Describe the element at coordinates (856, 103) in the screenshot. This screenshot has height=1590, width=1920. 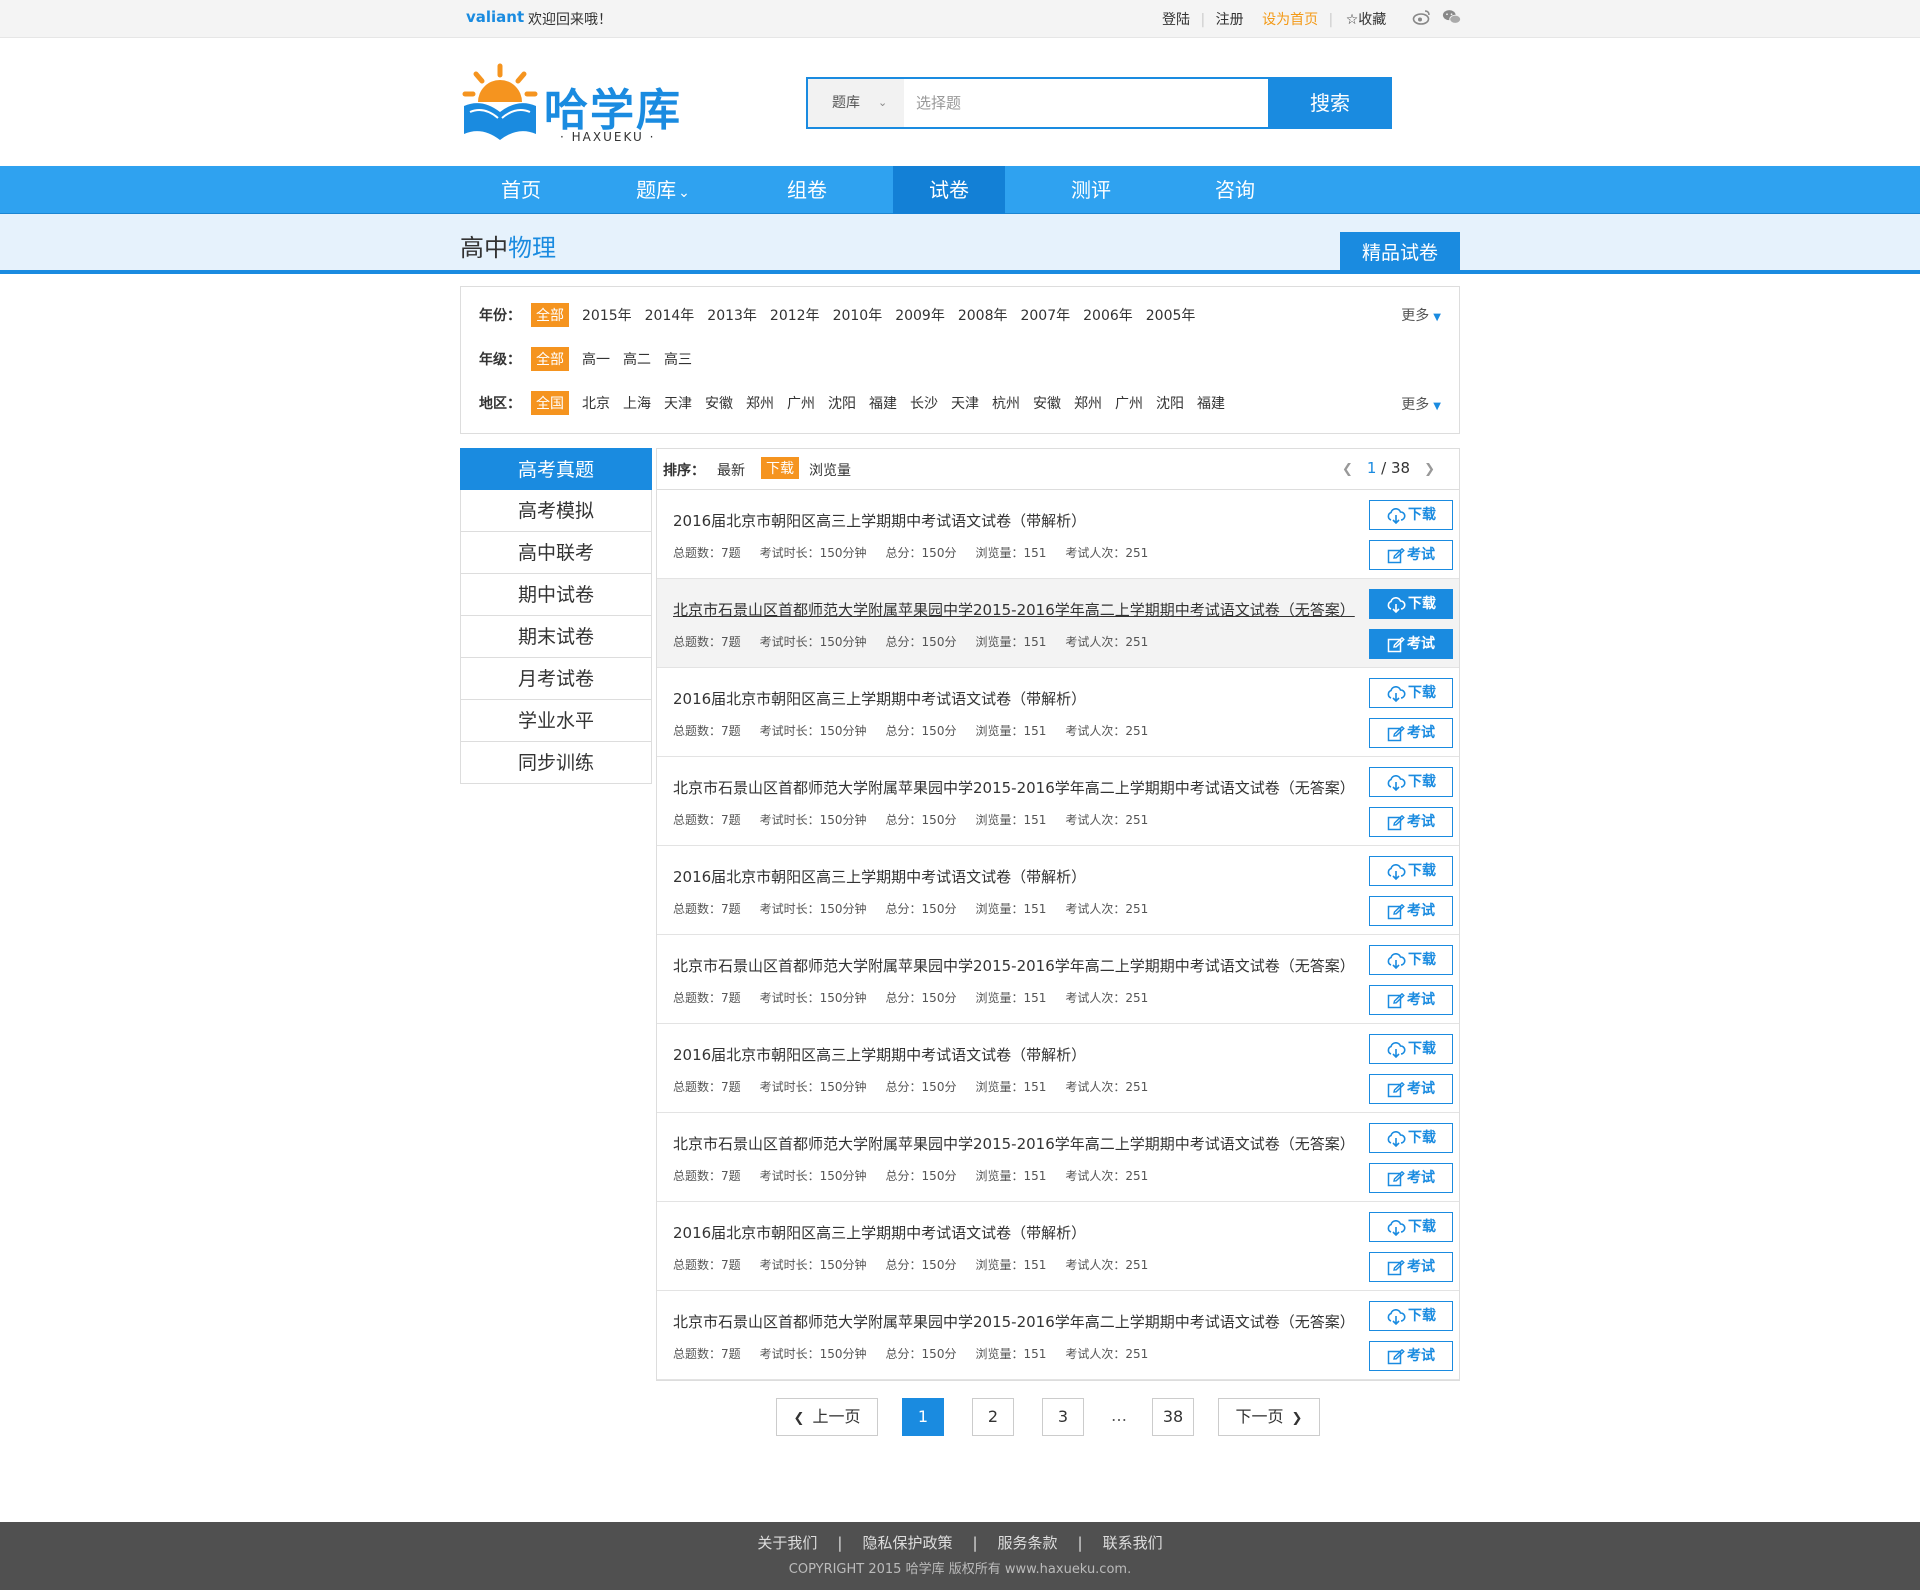
I see `search-category-select: 题库 ⌄` at that location.